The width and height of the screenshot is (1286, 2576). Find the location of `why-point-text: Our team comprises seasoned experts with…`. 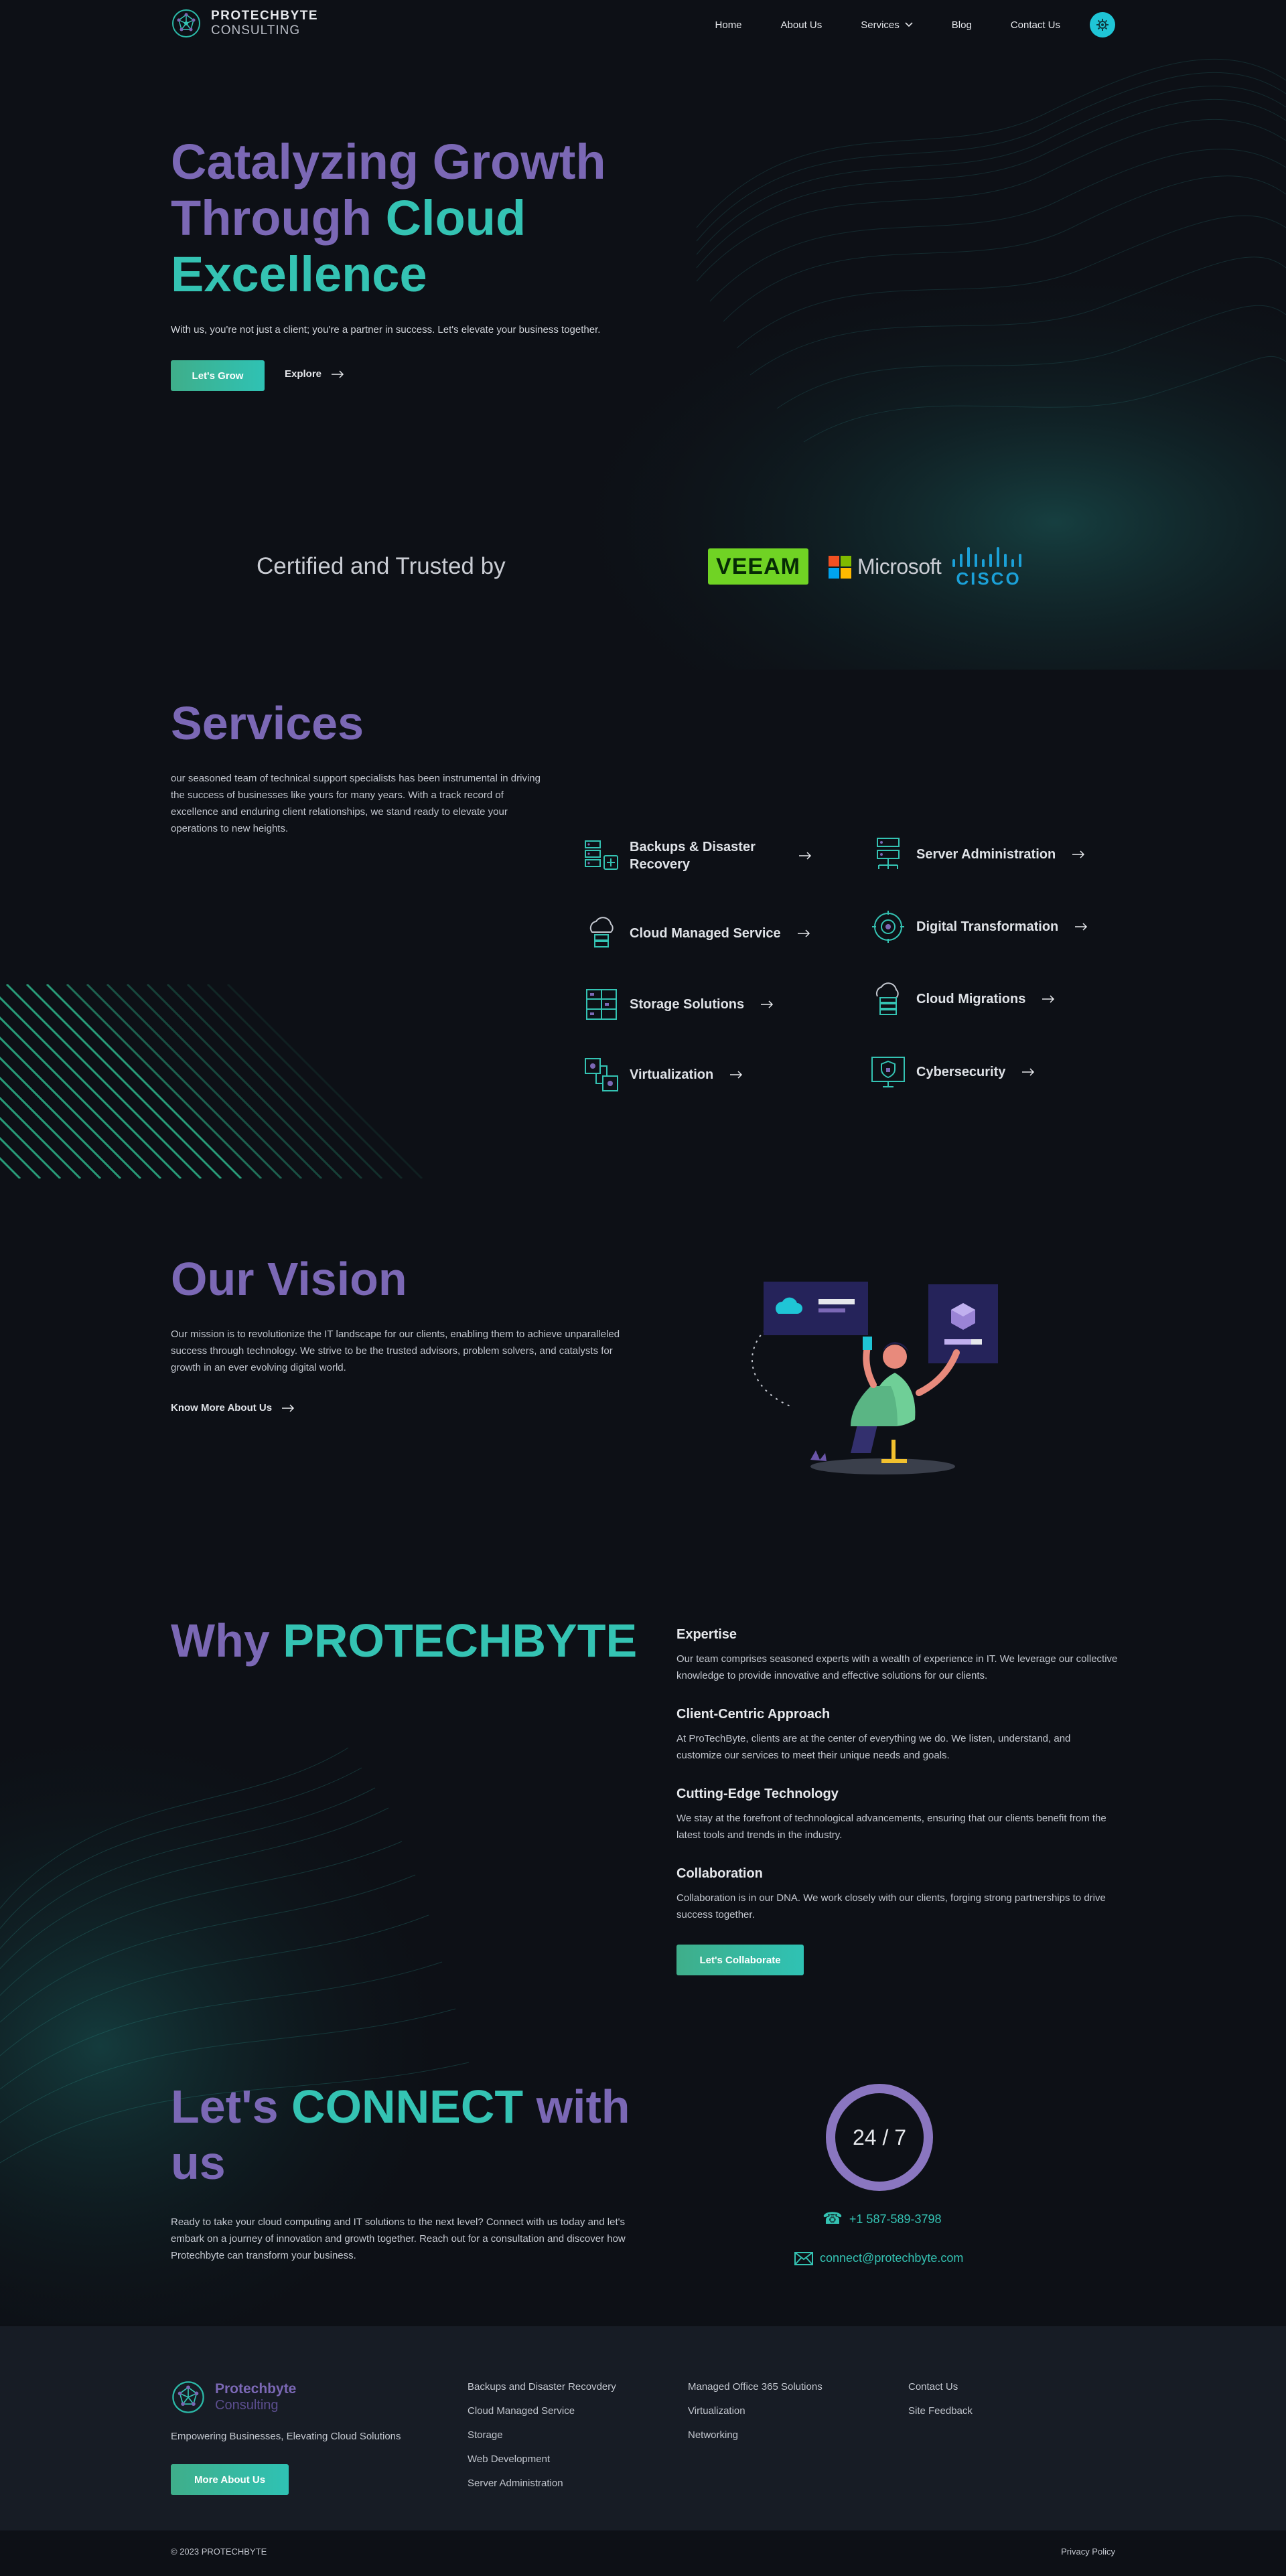

why-point-text: Our team comprises seasoned experts with… is located at coordinates (897, 1667).